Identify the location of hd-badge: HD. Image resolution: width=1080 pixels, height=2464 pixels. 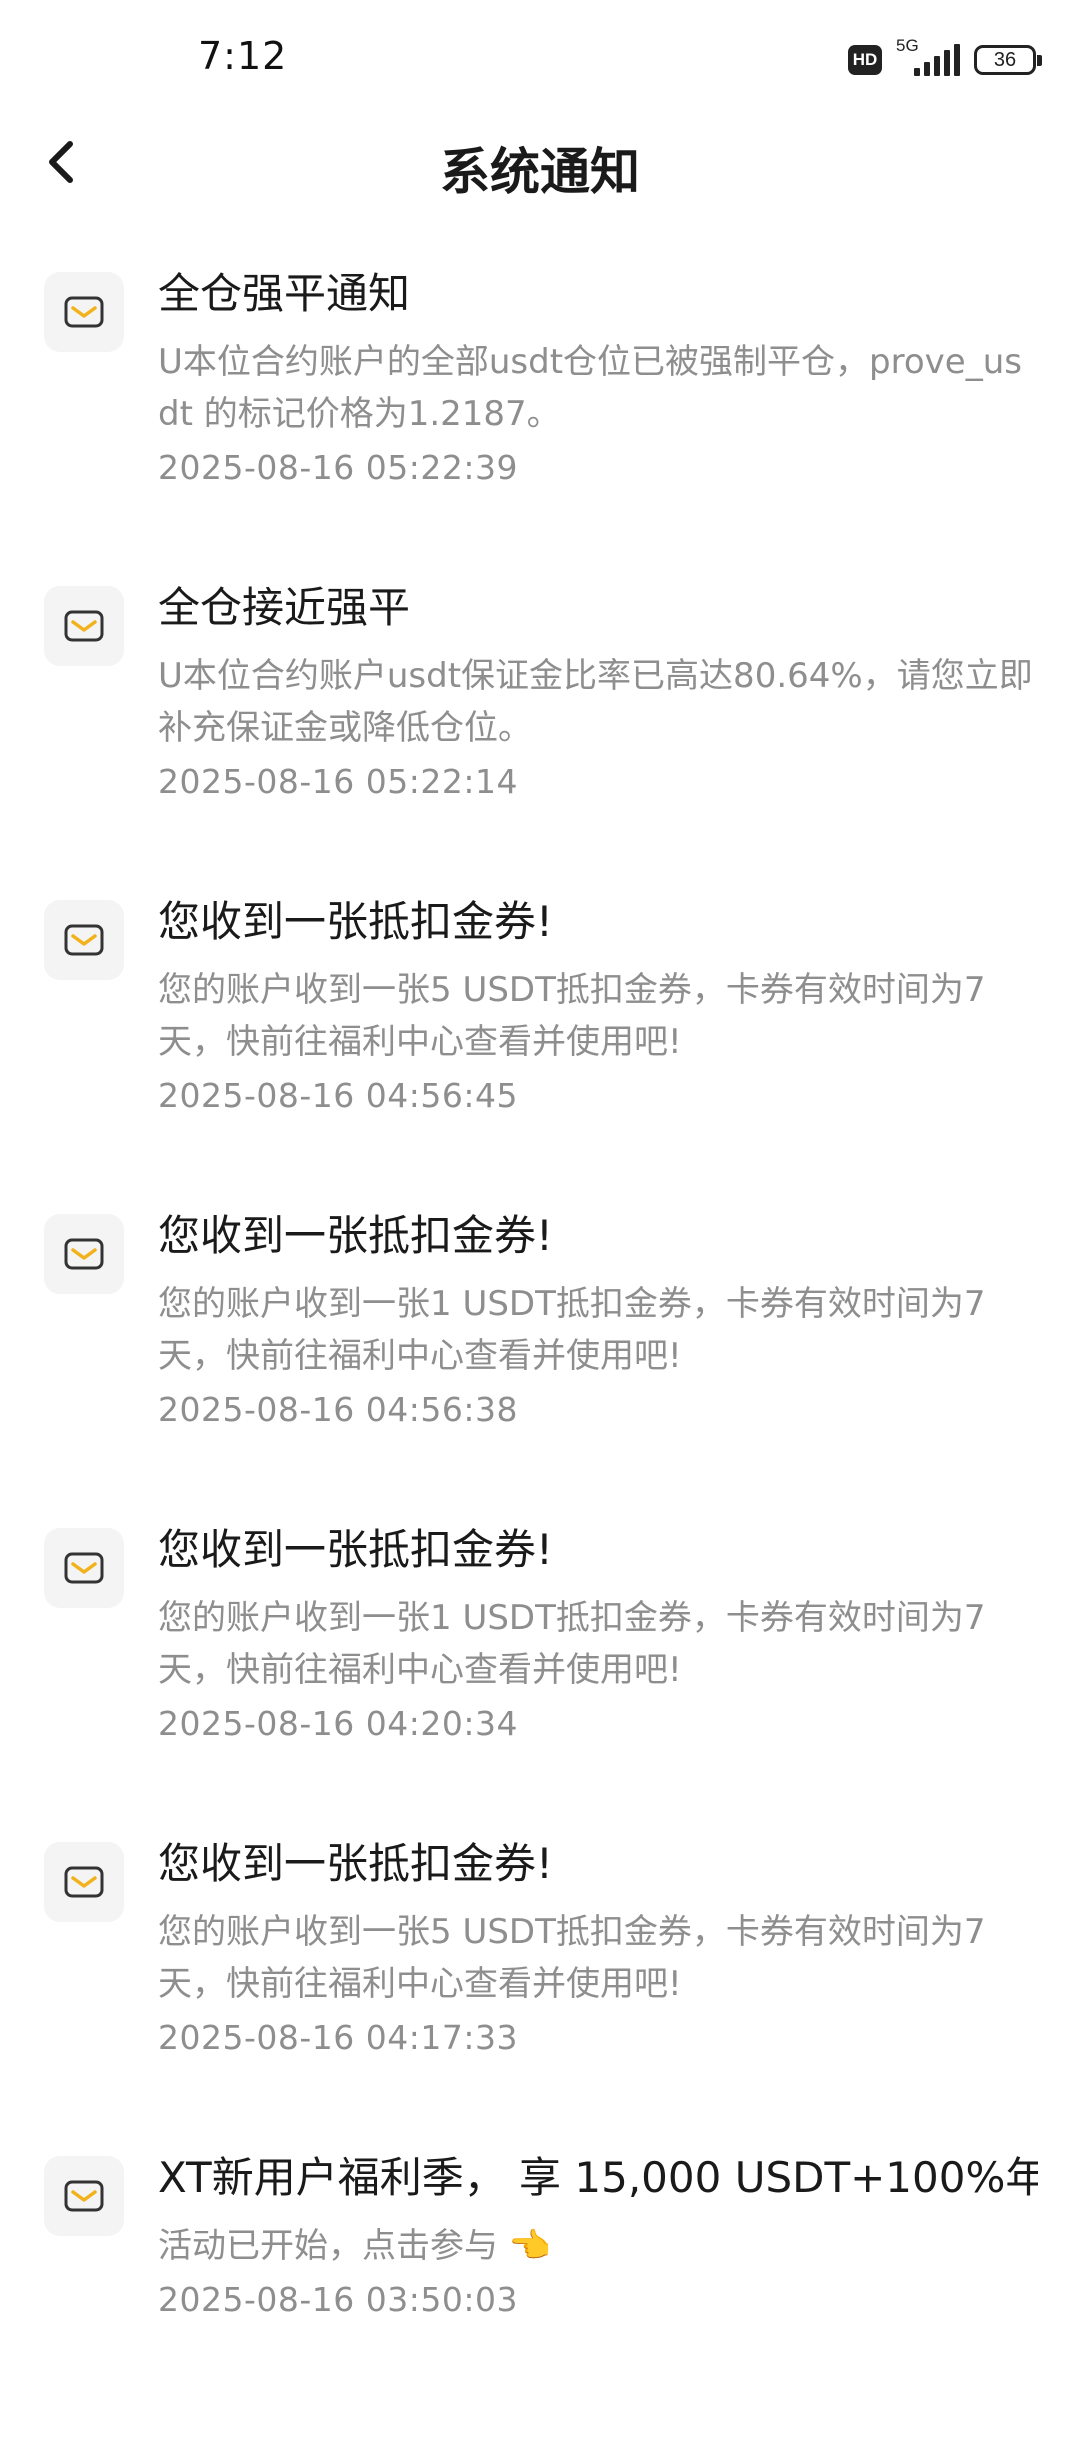
(865, 60).